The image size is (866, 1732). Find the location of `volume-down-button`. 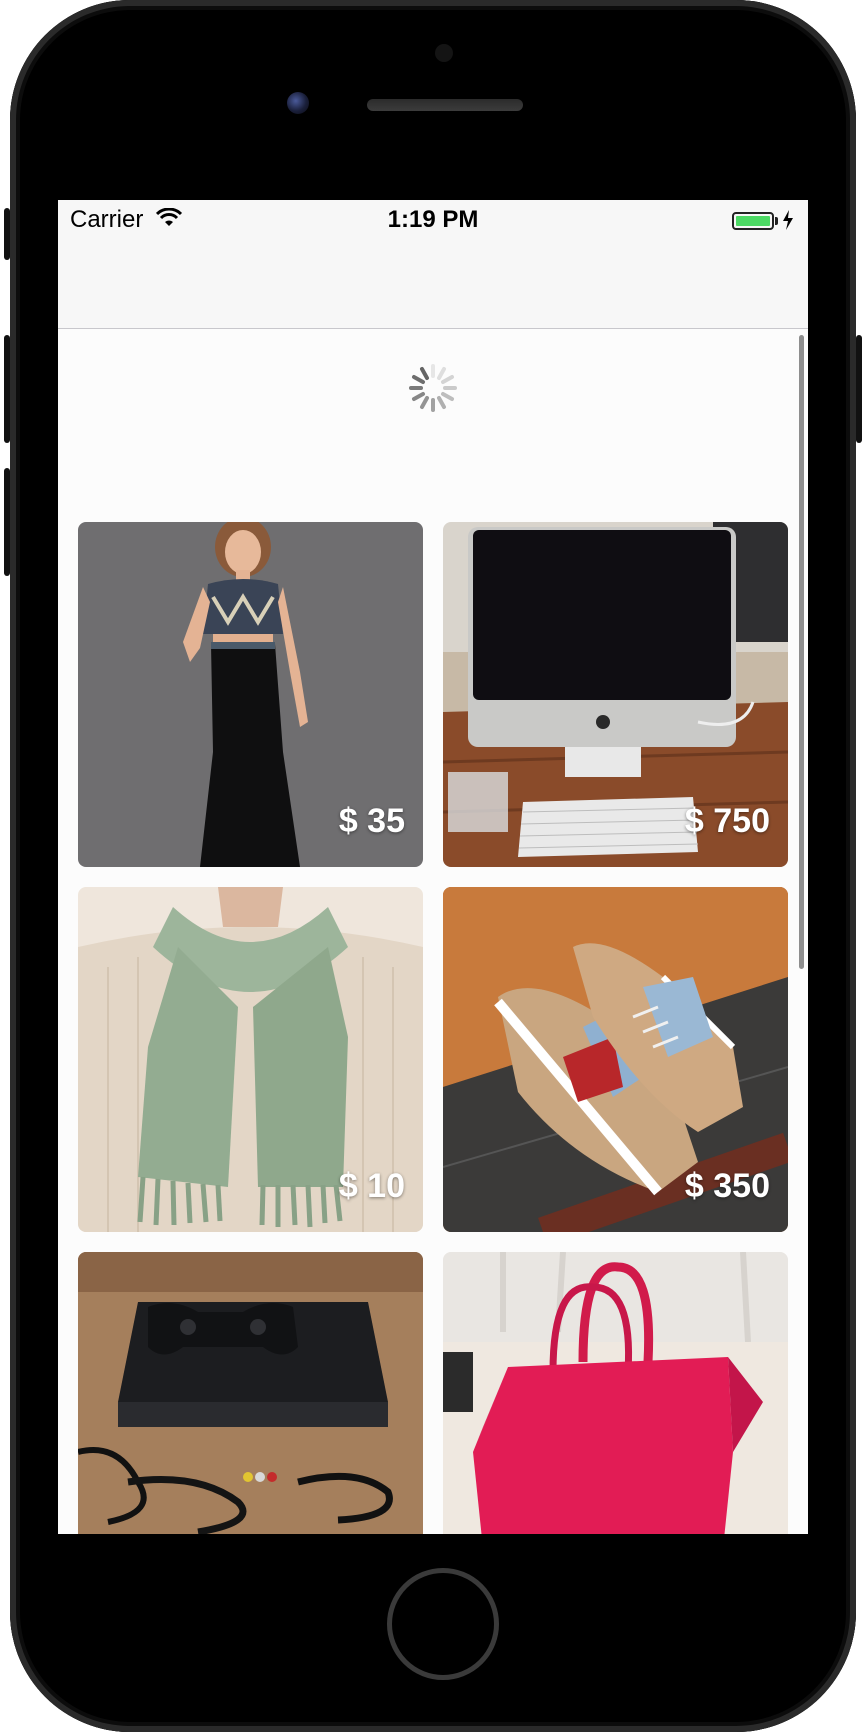

volume-down-button is located at coordinates (7, 522).